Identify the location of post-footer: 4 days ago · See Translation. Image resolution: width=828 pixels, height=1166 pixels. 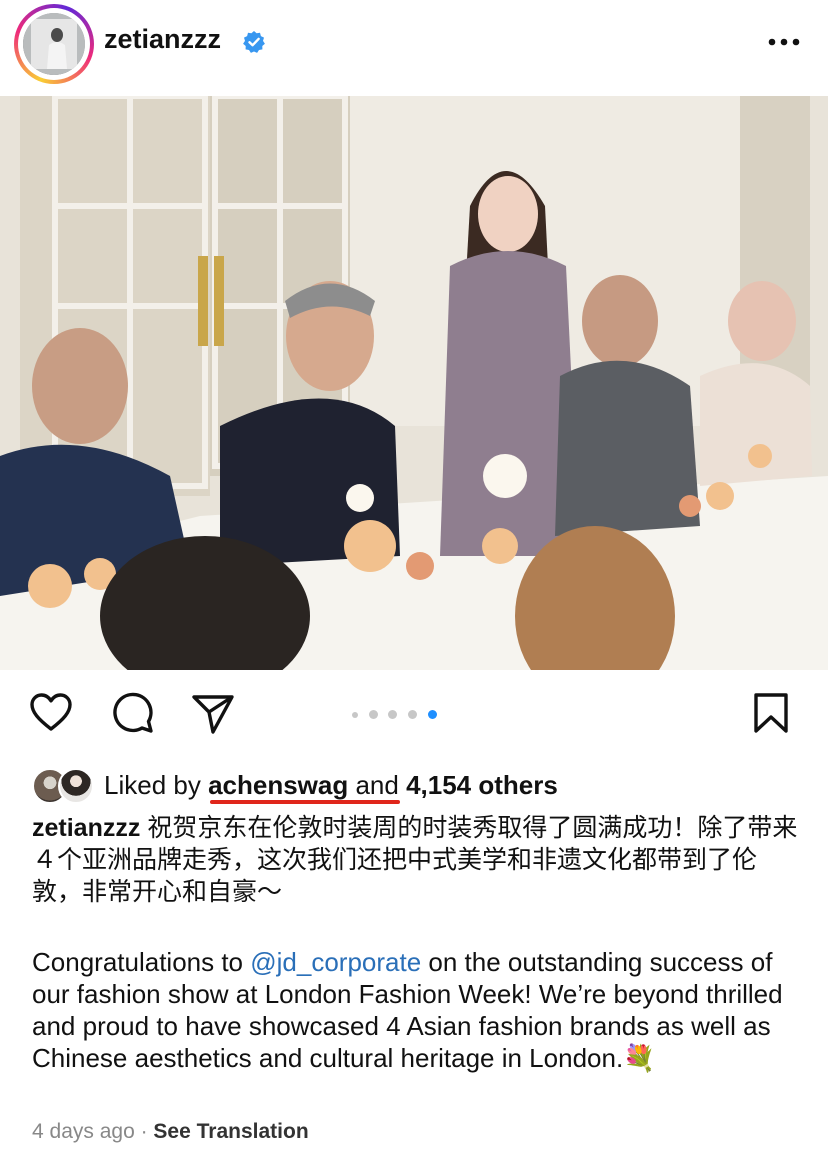
(170, 1132).